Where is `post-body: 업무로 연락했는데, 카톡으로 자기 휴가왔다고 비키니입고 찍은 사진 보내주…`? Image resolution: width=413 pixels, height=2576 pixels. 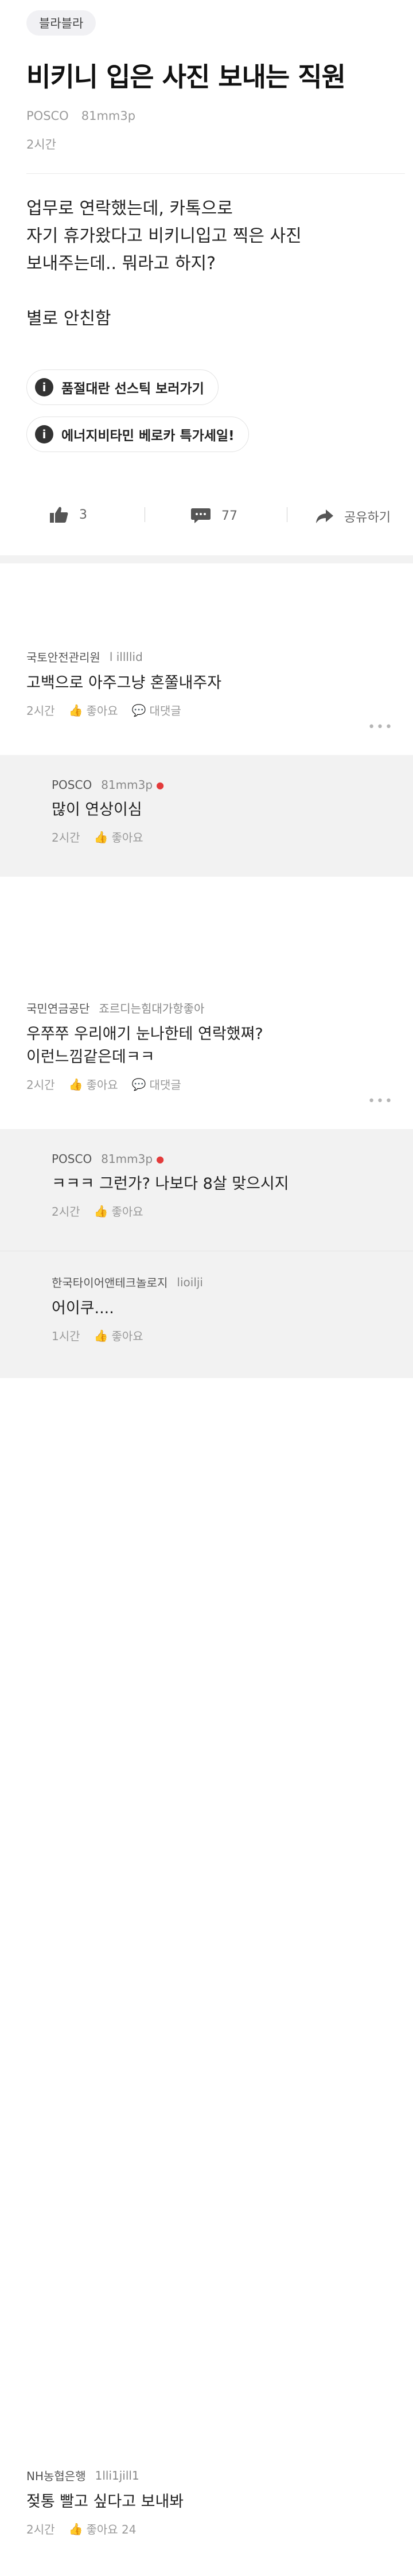
post-body: 업무로 연락했는데, 카톡으로 자기 휴가왔다고 비키니입고 찍은 사진 보내주… is located at coordinates (164, 264).